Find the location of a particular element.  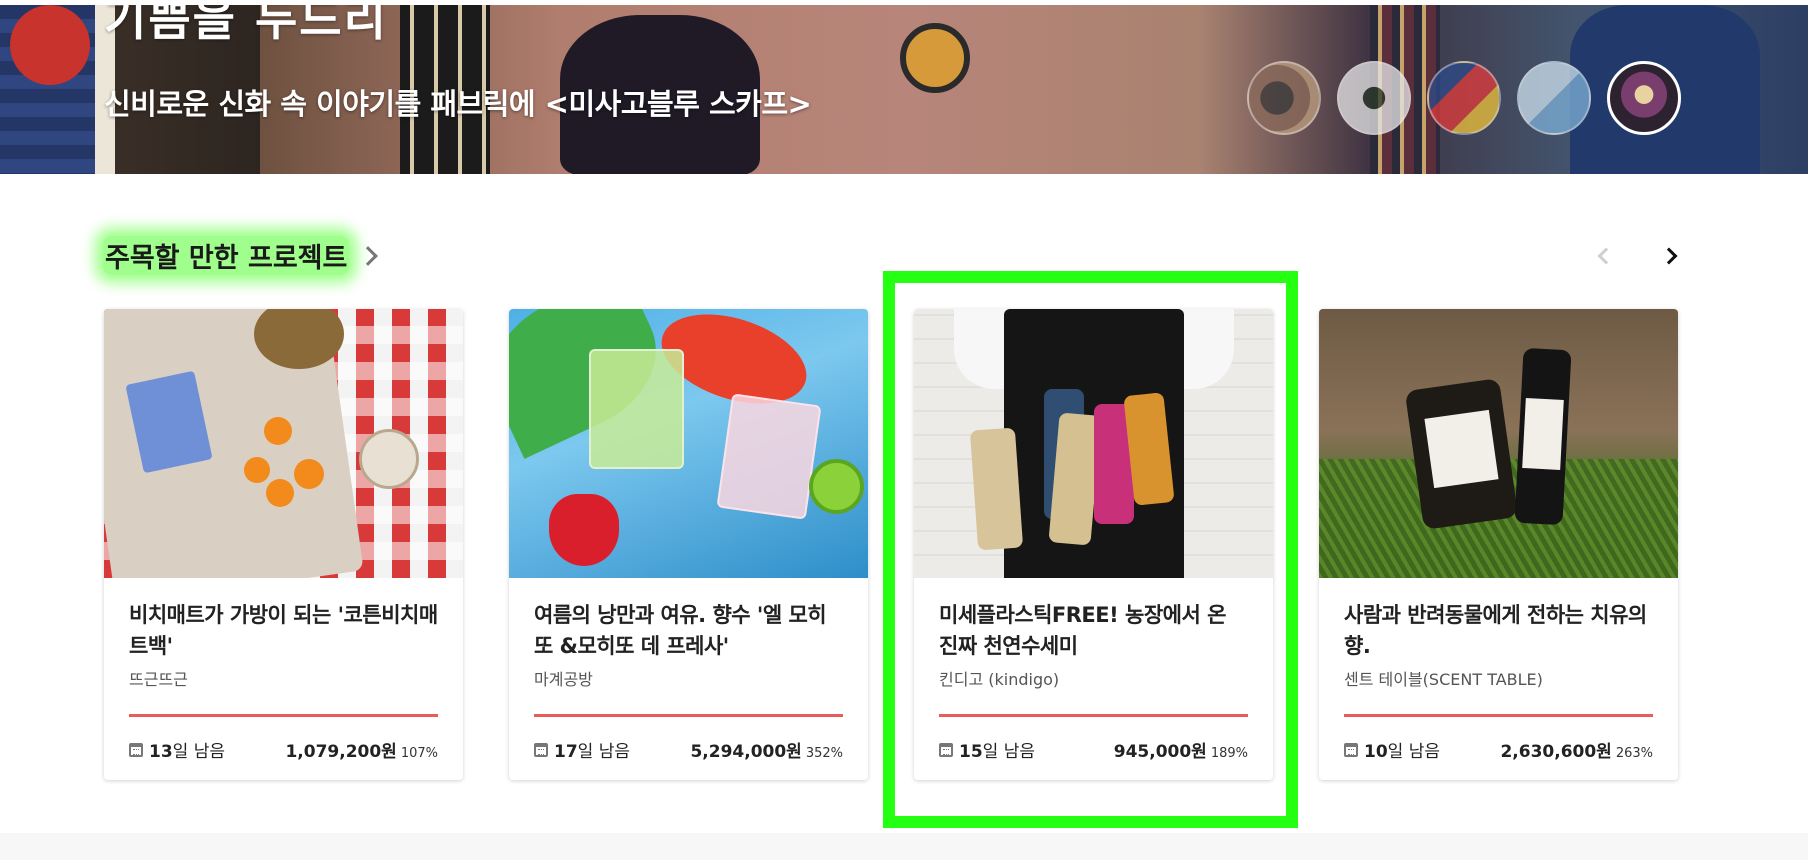

funding-amount: 1,079,200원 is located at coordinates (341, 752).